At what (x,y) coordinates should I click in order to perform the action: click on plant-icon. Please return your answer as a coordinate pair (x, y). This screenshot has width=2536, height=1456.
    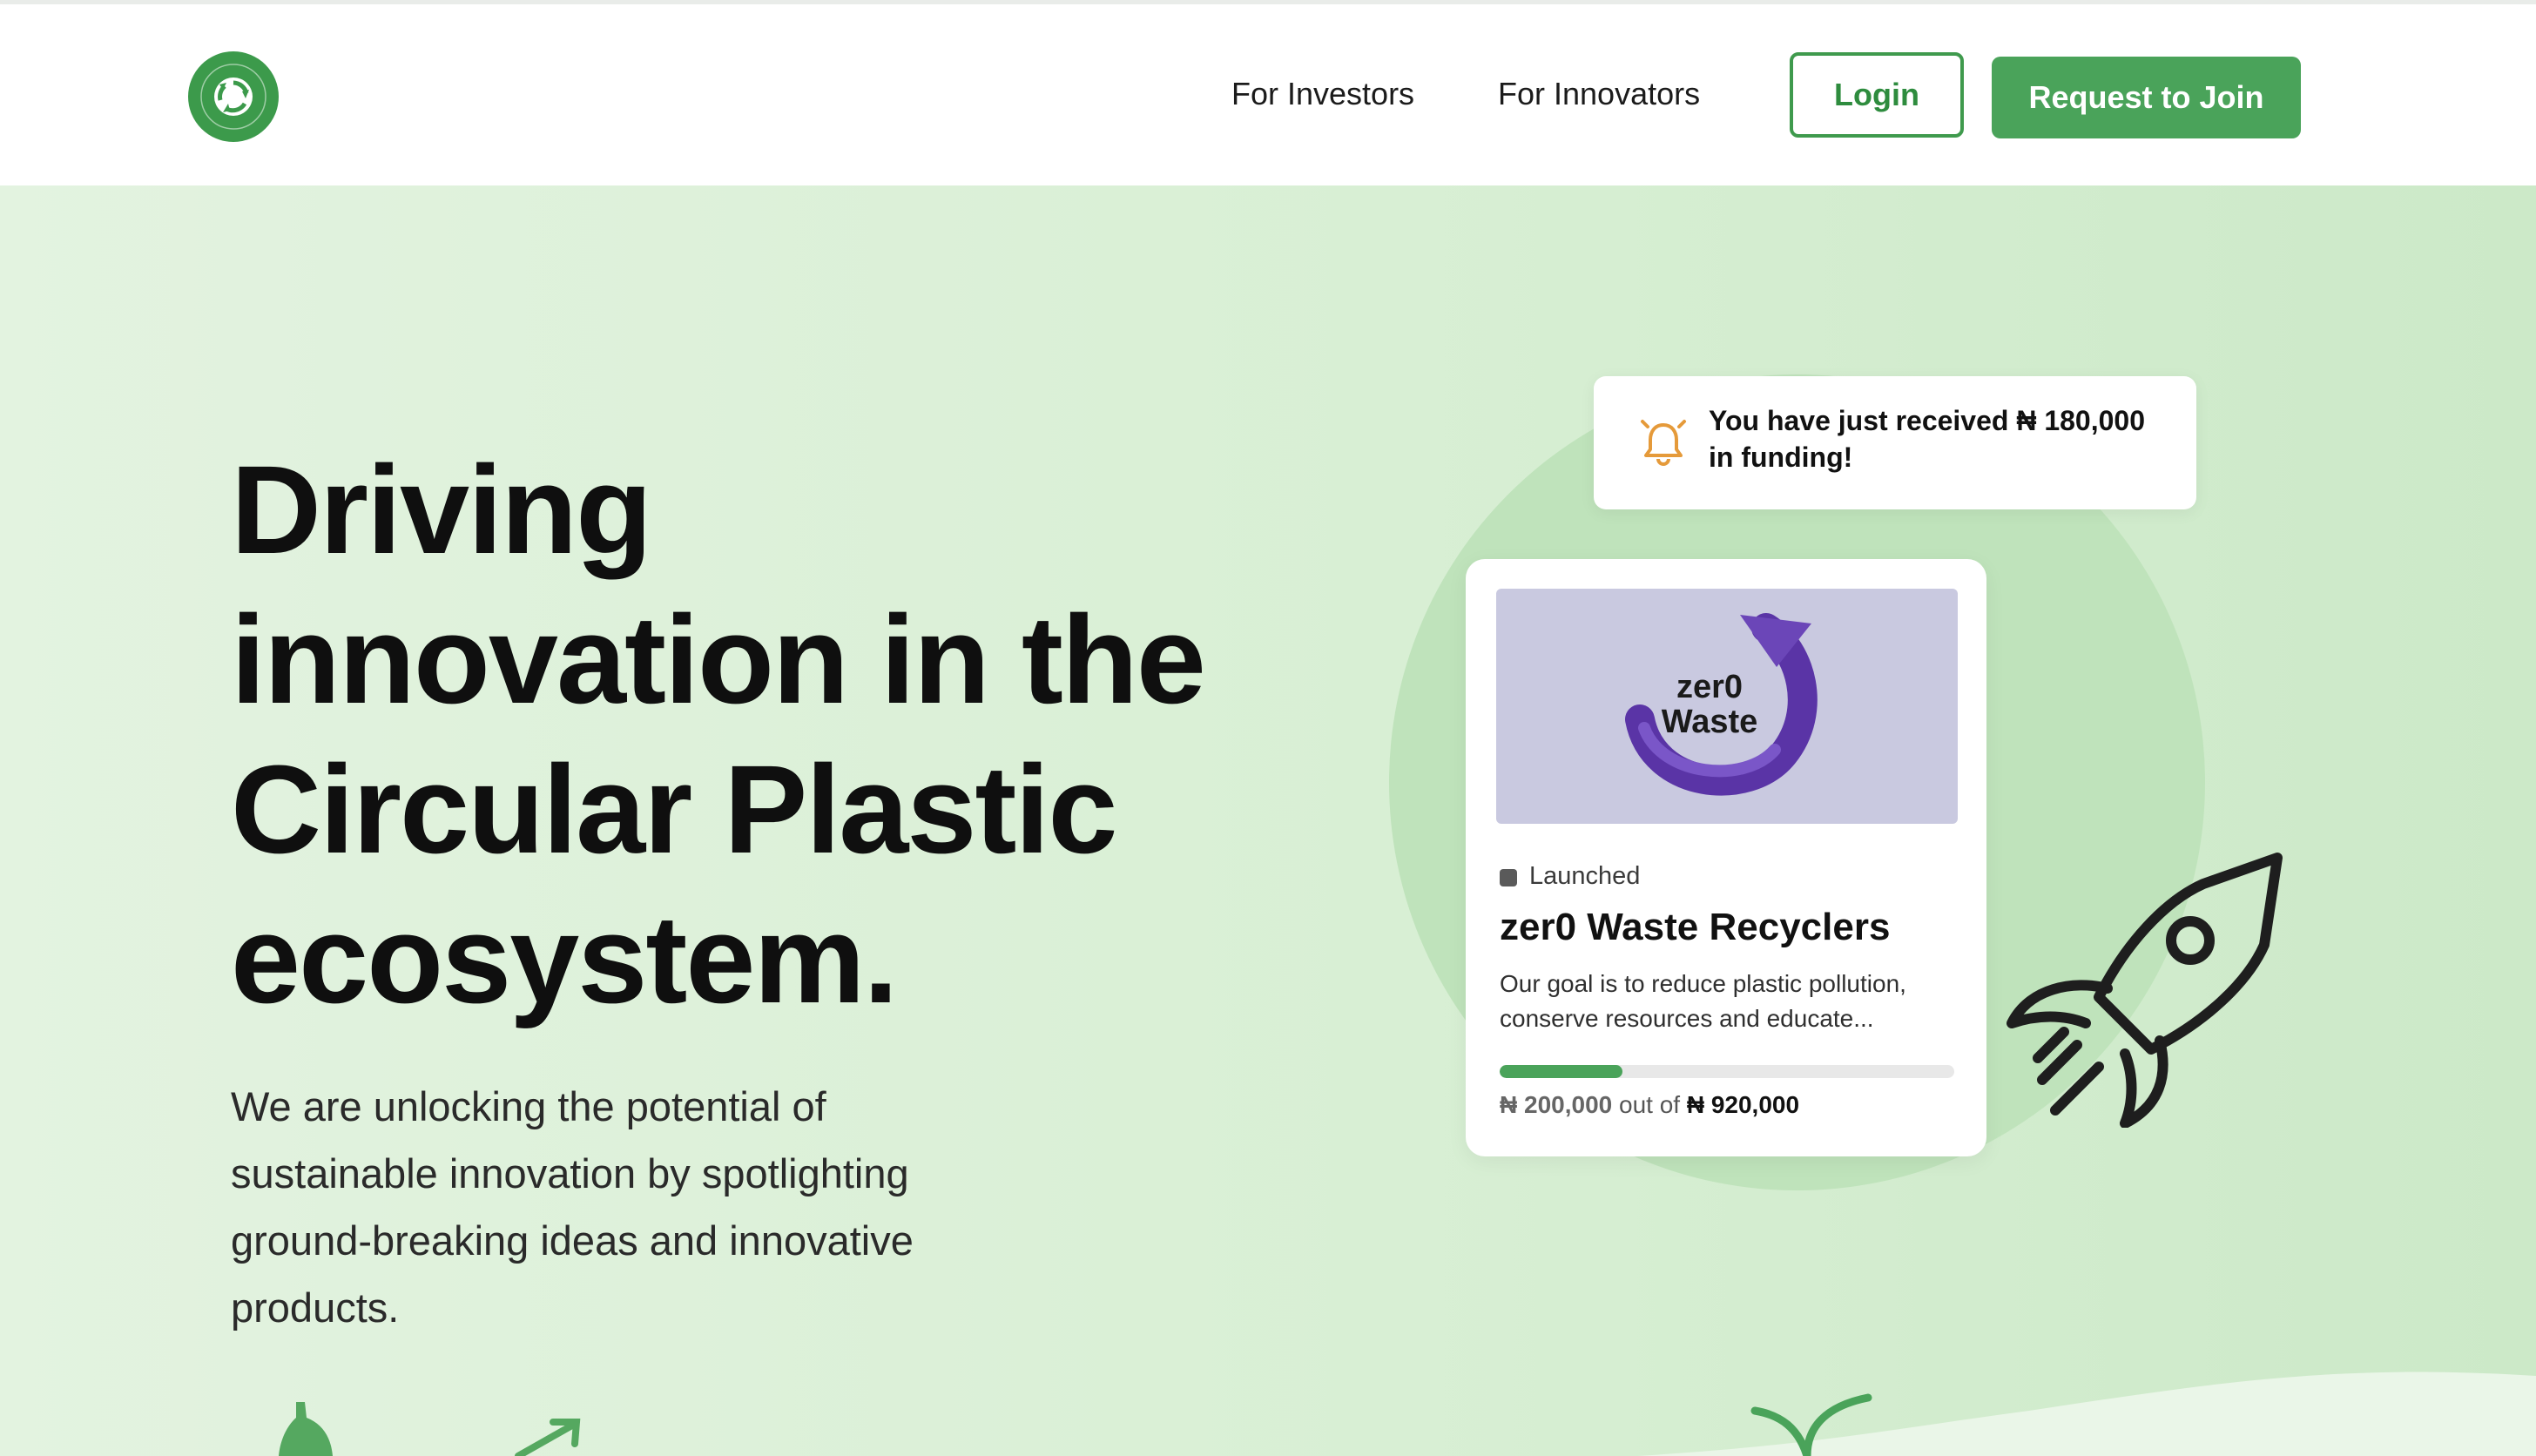
    Looking at the image, I should click on (1811, 1424).